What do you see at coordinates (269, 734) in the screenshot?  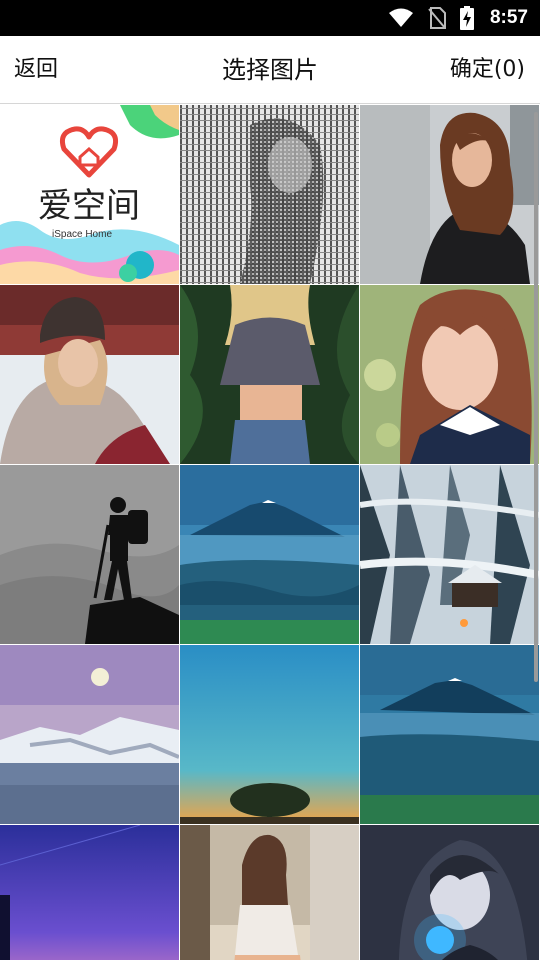 I see `photo-tile-lone-tree` at bounding box center [269, 734].